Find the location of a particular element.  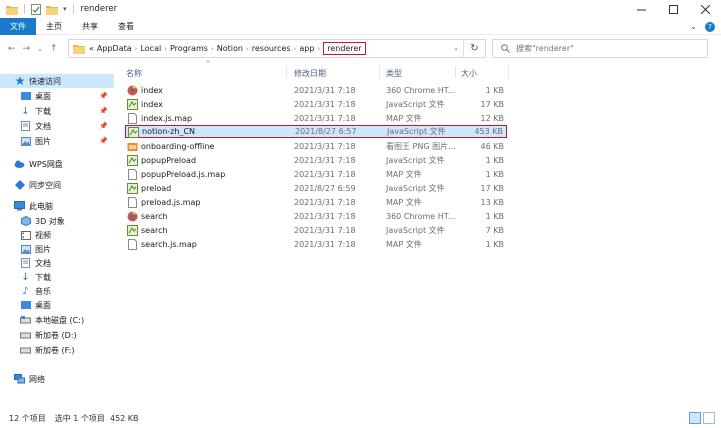

sidebar-item-downloads: ↓ 下载 📌 is located at coordinates (57, 111).